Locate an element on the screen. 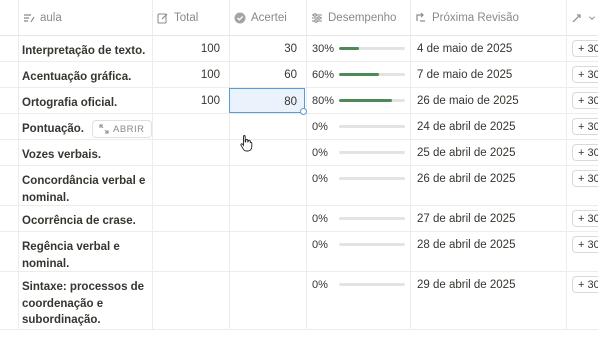 The image size is (598, 337). cell-proxima-revisao: 26 de maio de 2025 is located at coordinates (468, 101).